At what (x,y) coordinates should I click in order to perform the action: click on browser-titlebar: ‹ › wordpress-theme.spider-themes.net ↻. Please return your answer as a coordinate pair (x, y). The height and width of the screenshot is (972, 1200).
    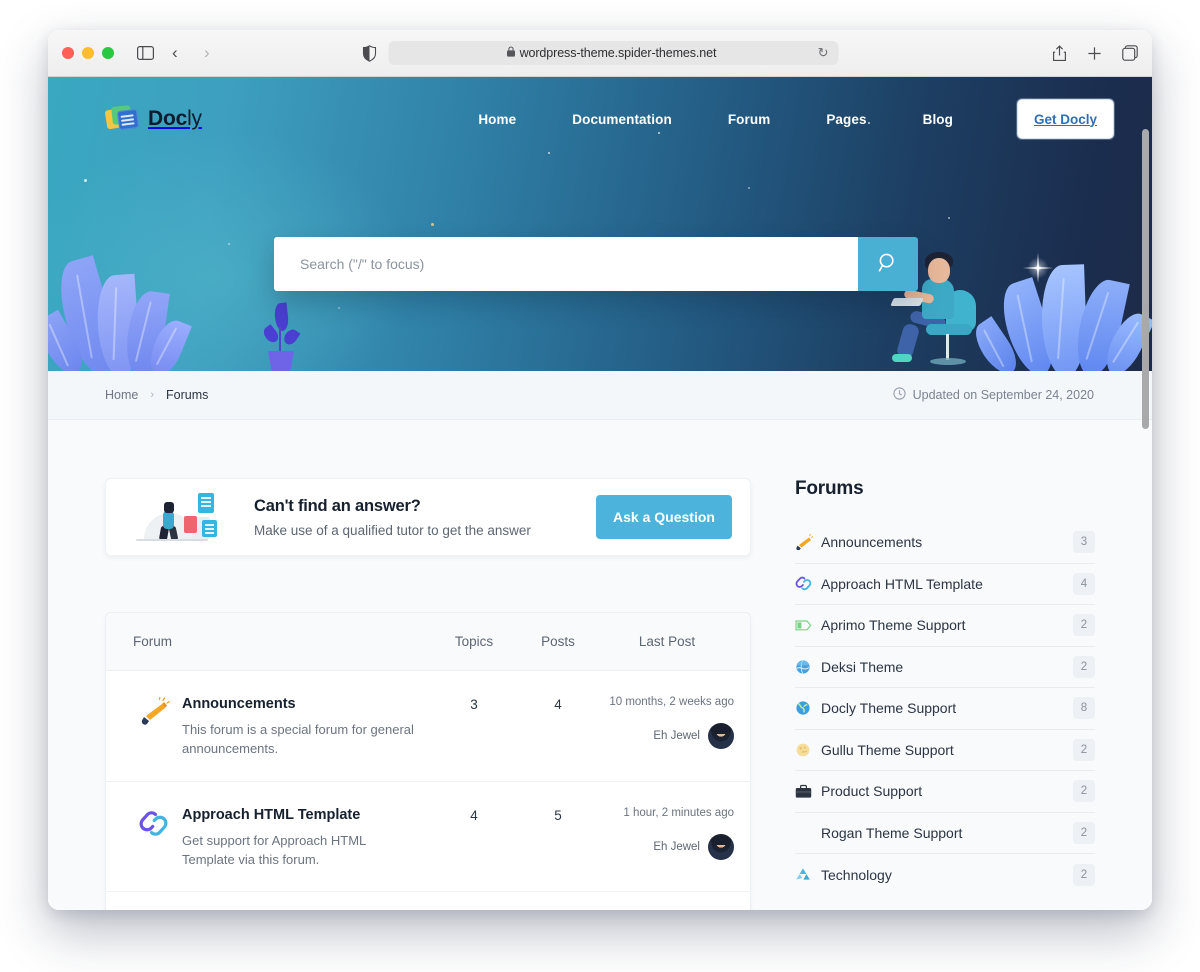
    Looking at the image, I should click on (600, 53).